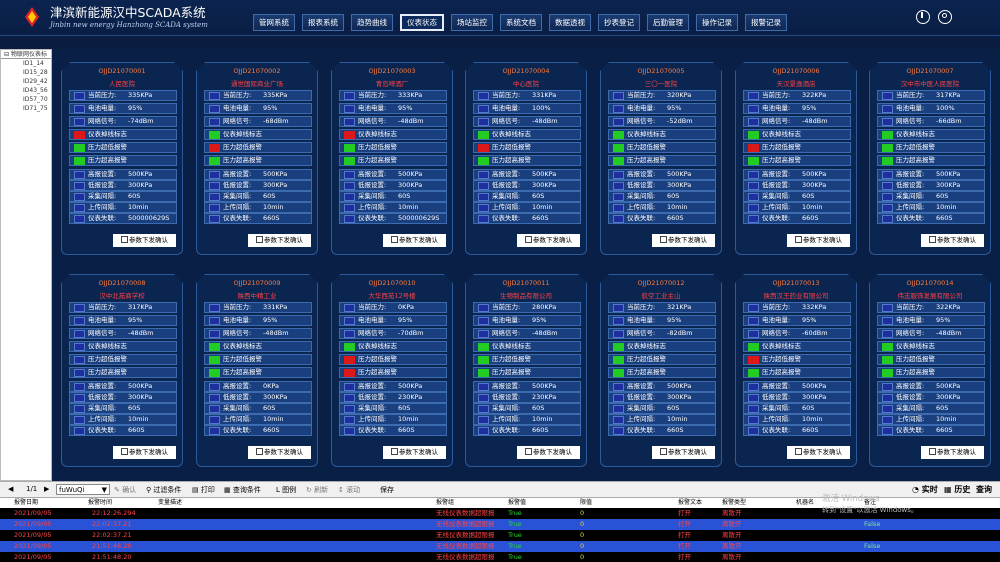  I want to click on scroll-button: ↕ 滚动, so click(349, 490).